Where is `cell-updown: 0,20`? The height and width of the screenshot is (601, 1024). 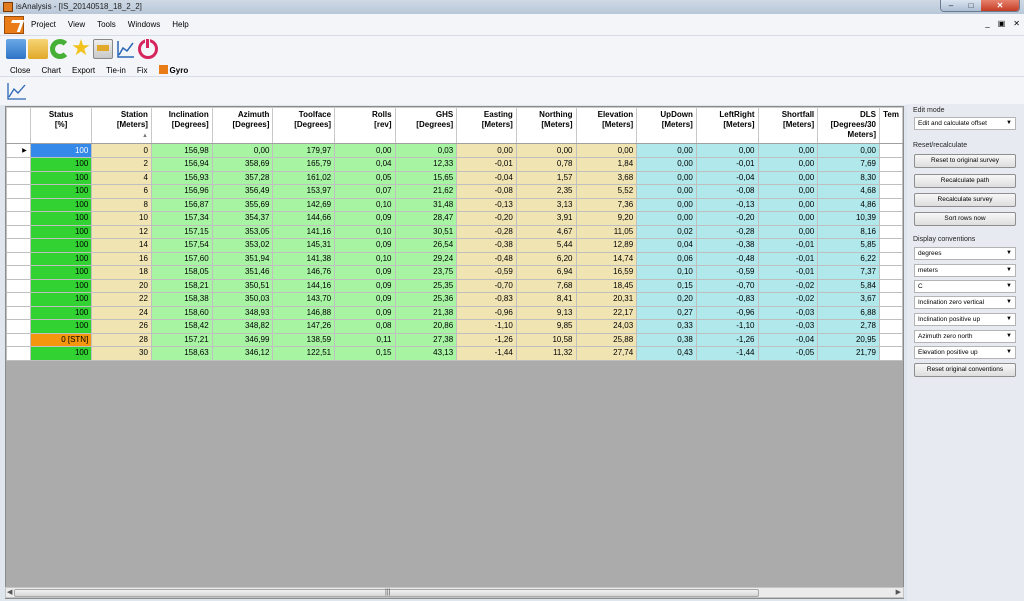
cell-updown: 0,20 is located at coordinates (666, 299).